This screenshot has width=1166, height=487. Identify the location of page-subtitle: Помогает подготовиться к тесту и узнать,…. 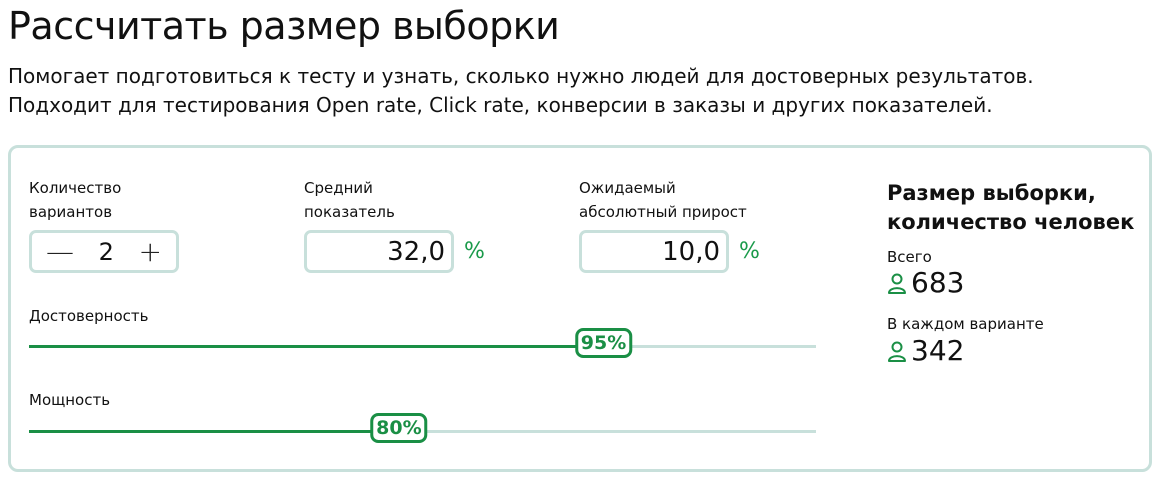
(521, 91).